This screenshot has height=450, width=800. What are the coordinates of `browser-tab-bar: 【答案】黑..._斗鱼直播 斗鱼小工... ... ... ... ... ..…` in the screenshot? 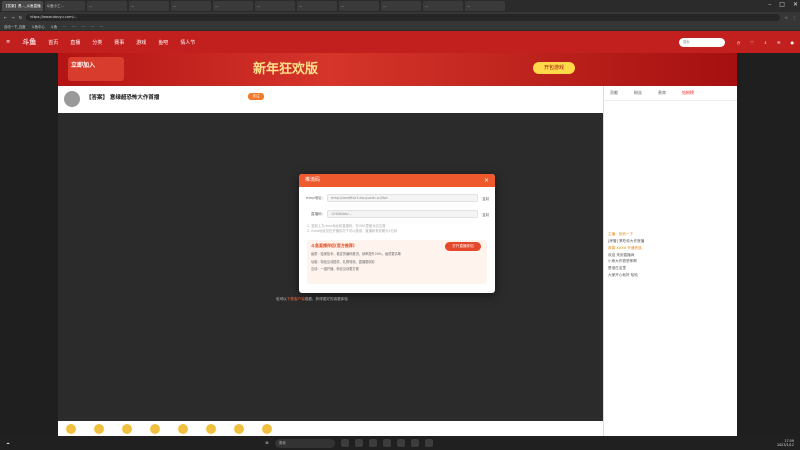 It's located at (400, 6).